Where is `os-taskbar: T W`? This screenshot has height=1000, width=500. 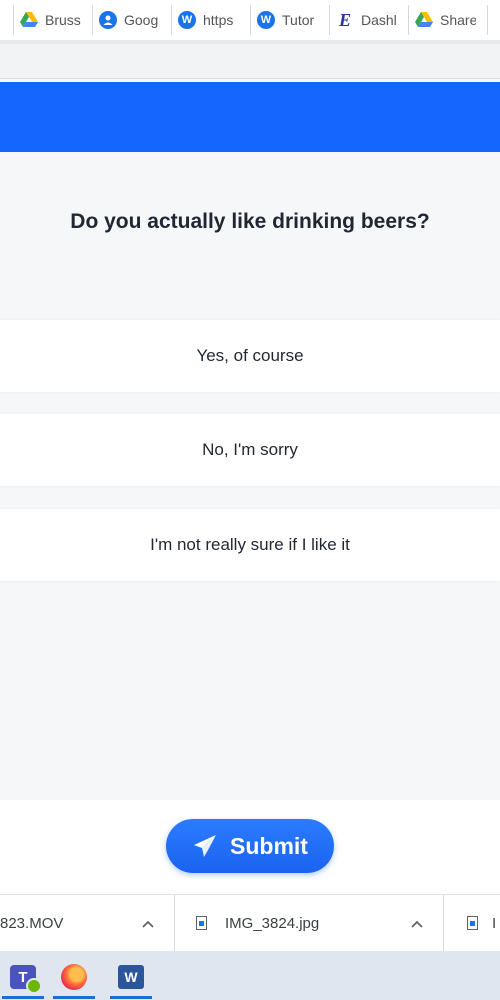 os-taskbar: T W is located at coordinates (250, 975).